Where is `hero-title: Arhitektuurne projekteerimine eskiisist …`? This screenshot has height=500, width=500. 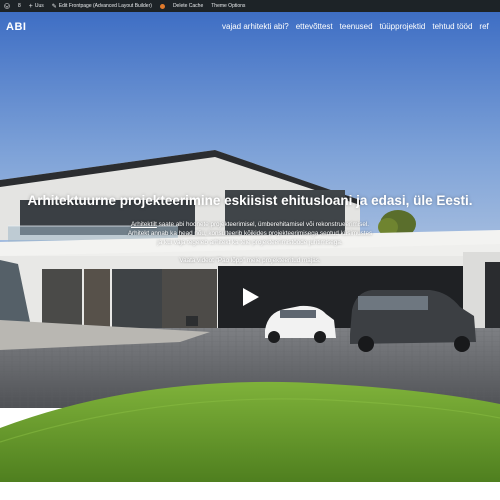
hero-title: Arhitektuurne projekteerimine eskiisist … is located at coordinates (250, 200).